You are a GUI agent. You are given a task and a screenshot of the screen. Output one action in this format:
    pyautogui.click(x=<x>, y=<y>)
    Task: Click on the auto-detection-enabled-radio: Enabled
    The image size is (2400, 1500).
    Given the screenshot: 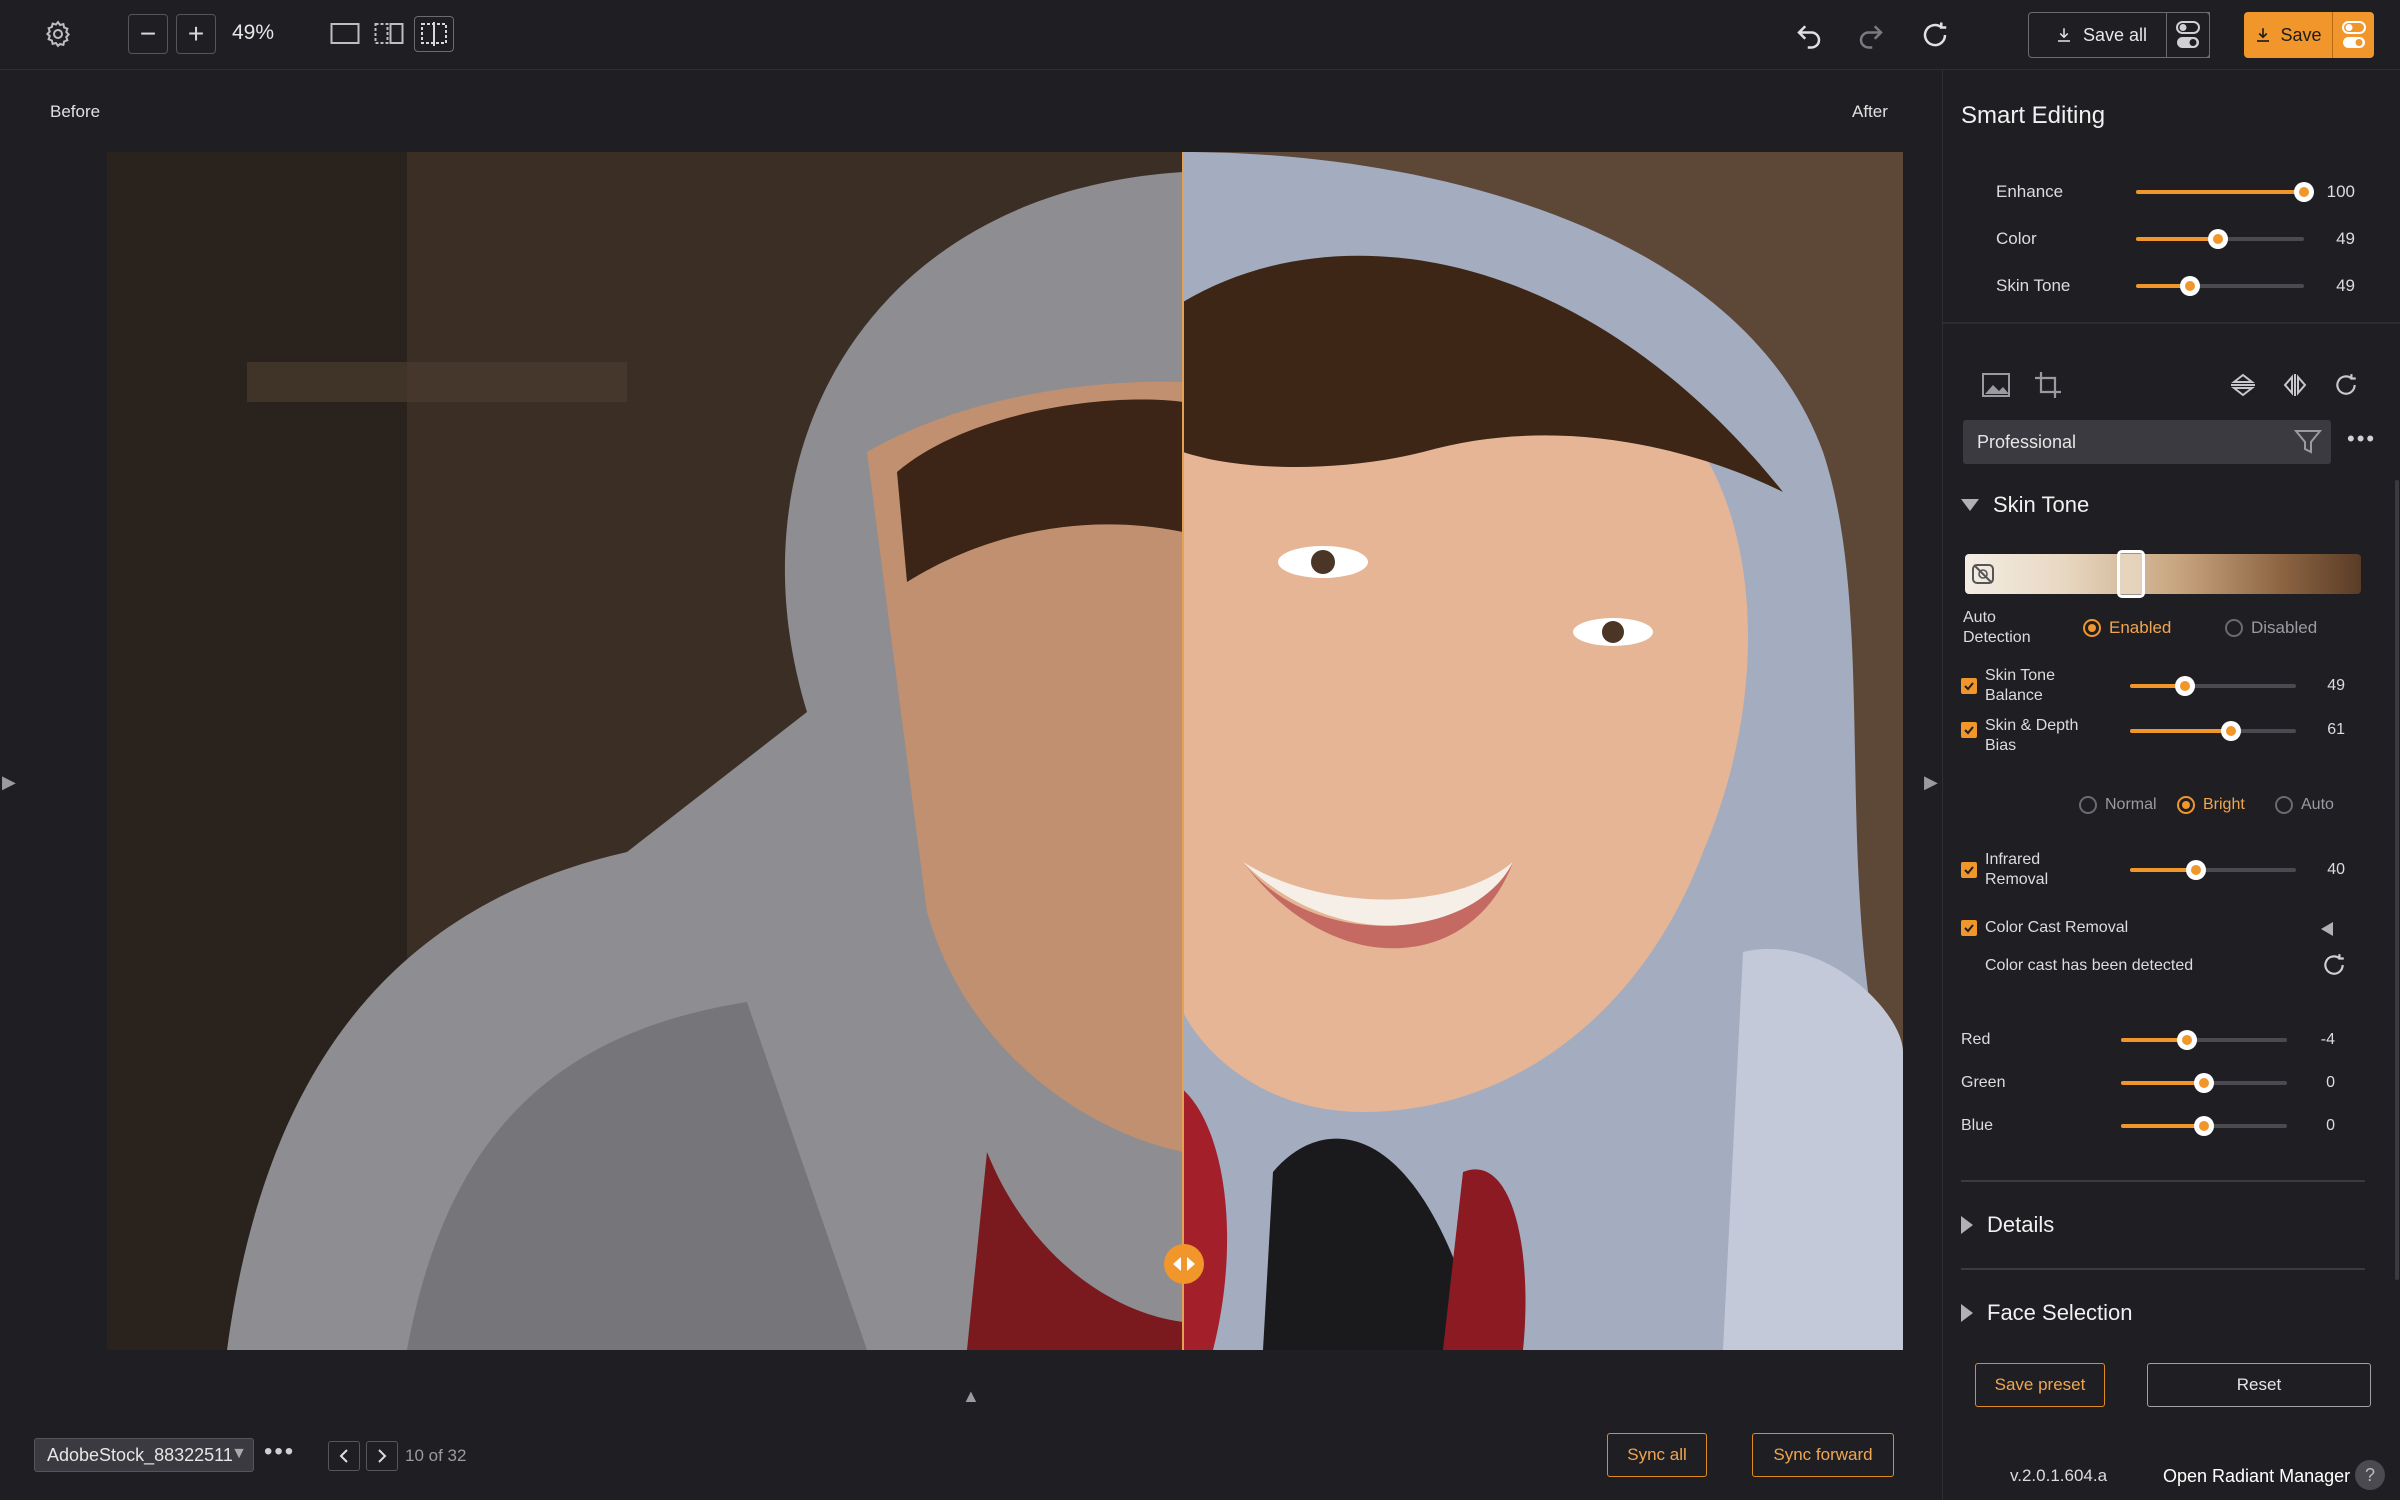 What is the action you would take?
    pyautogui.click(x=2127, y=628)
    